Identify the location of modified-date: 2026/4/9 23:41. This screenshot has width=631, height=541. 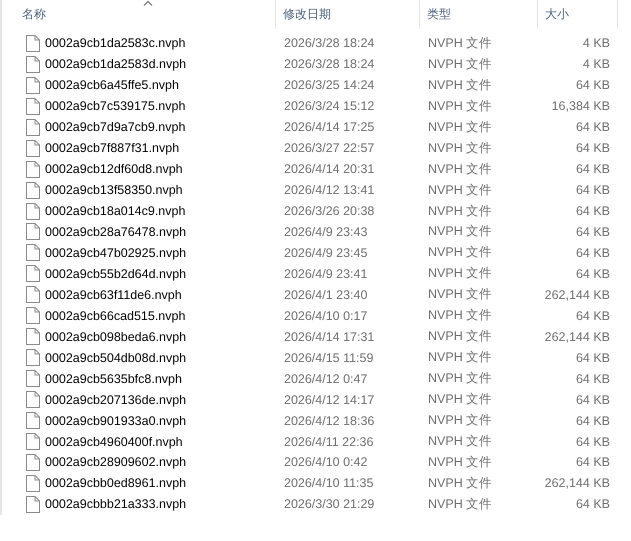
(325, 273).